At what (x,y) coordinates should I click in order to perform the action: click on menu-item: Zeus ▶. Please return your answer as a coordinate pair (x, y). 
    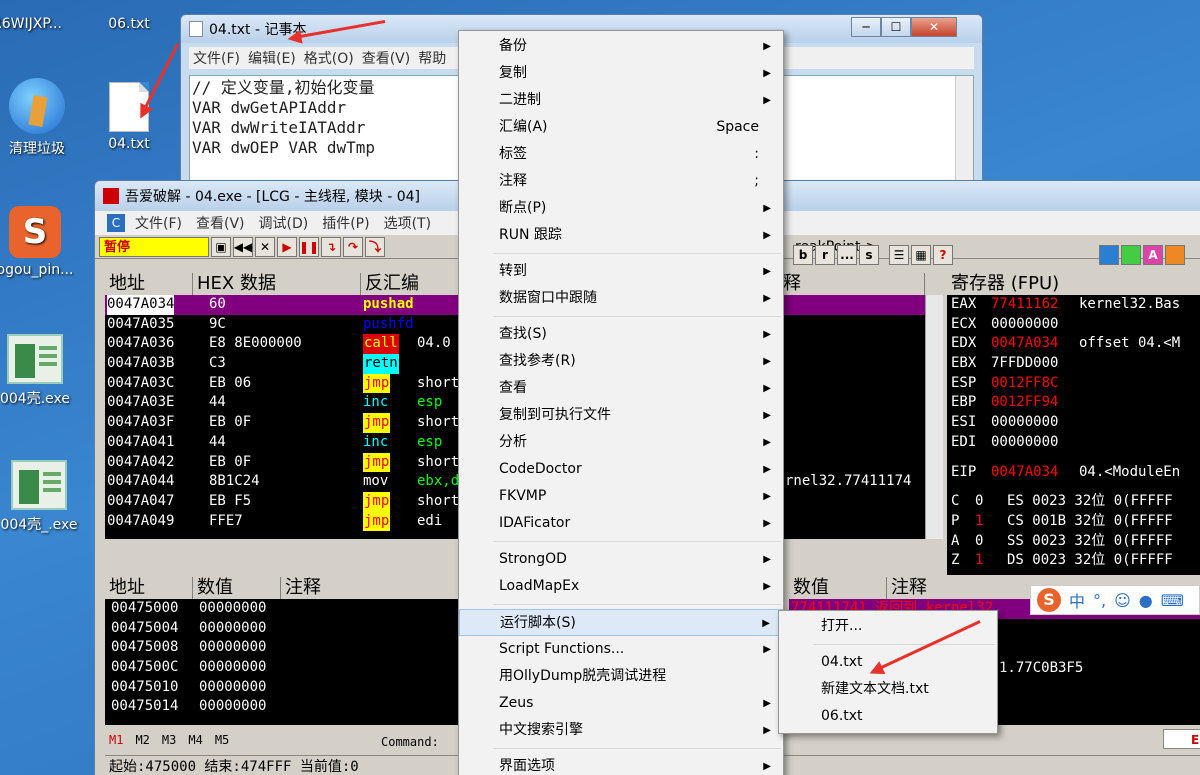
    Looking at the image, I should click on (621, 703).